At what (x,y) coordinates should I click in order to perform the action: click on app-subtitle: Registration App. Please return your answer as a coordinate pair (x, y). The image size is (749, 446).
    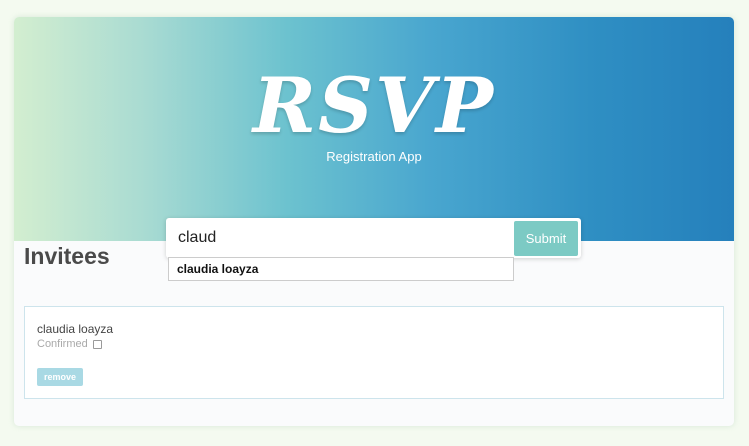
    Looking at the image, I should click on (374, 156).